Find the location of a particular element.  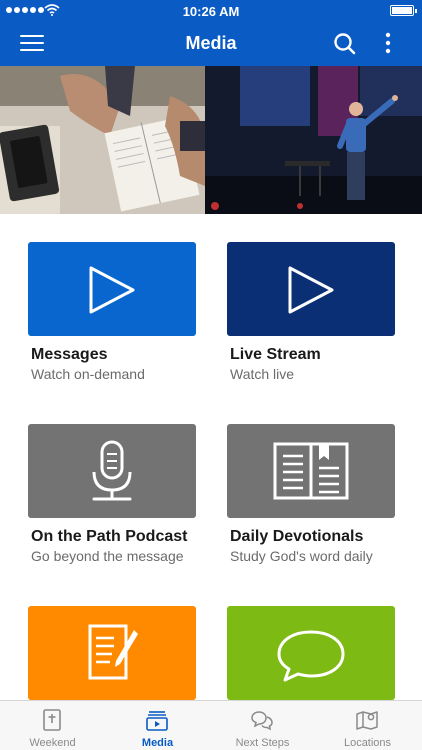

page-title: Media is located at coordinates (211, 43).